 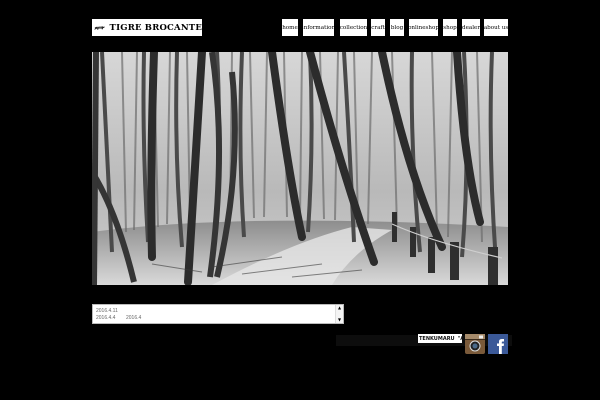 I want to click on news-text: 2016.4, so click(x=134, y=318).